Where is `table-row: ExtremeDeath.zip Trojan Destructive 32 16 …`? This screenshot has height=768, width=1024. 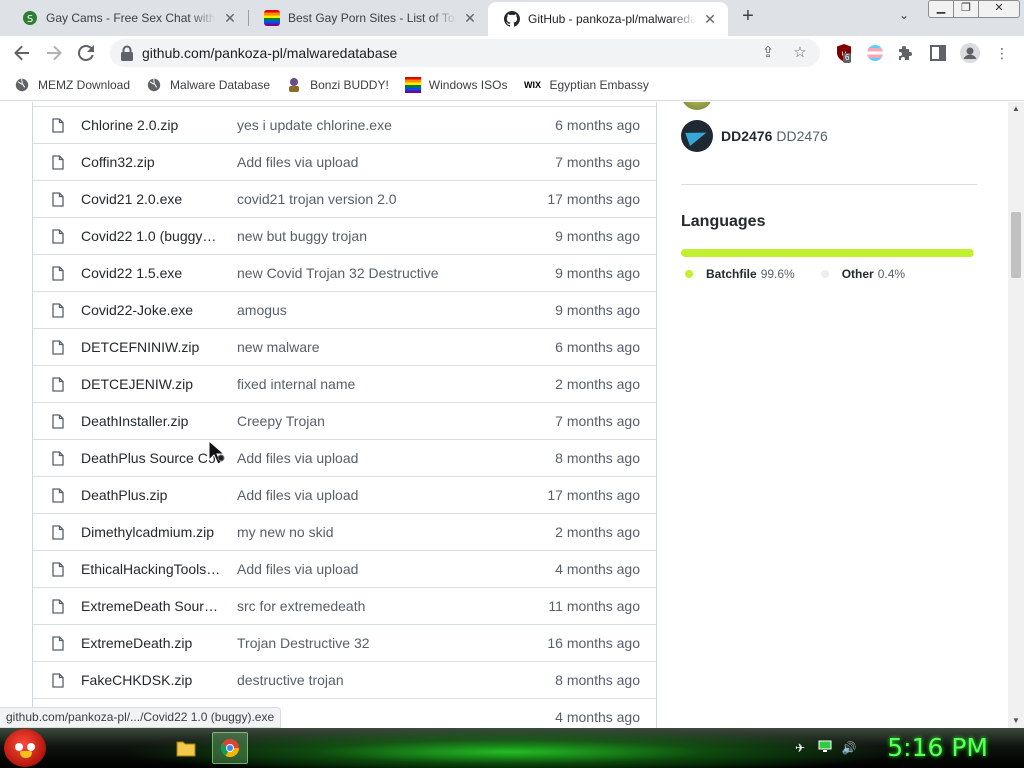
table-row: ExtremeDeath.zip Trojan Destructive 32 16 … is located at coordinates (344, 642).